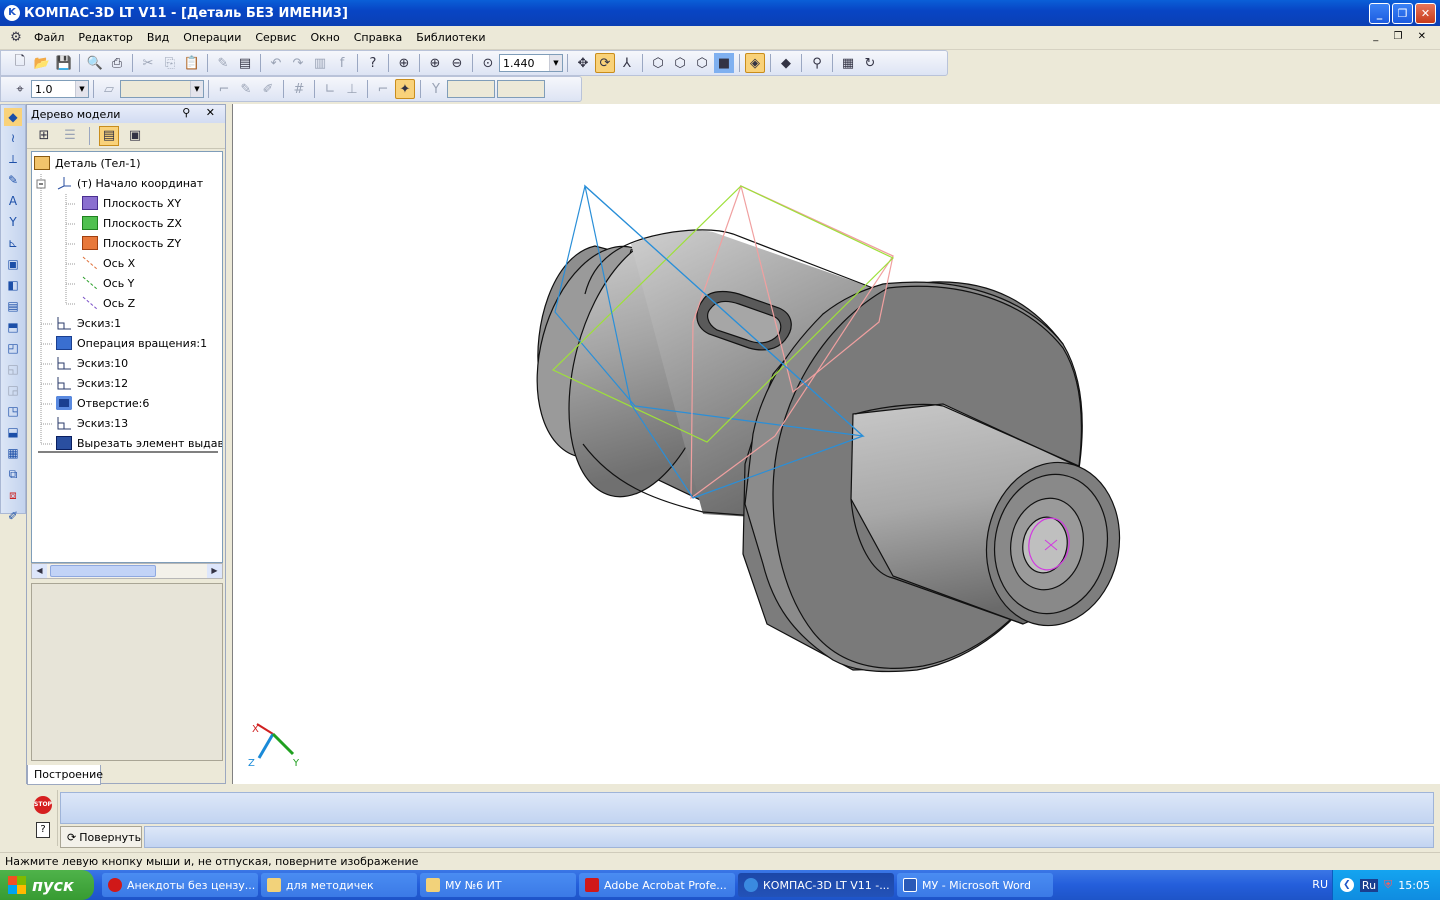 The height and width of the screenshot is (900, 1440). I want to click on step-combo: 1.0 ▼, so click(60, 89).